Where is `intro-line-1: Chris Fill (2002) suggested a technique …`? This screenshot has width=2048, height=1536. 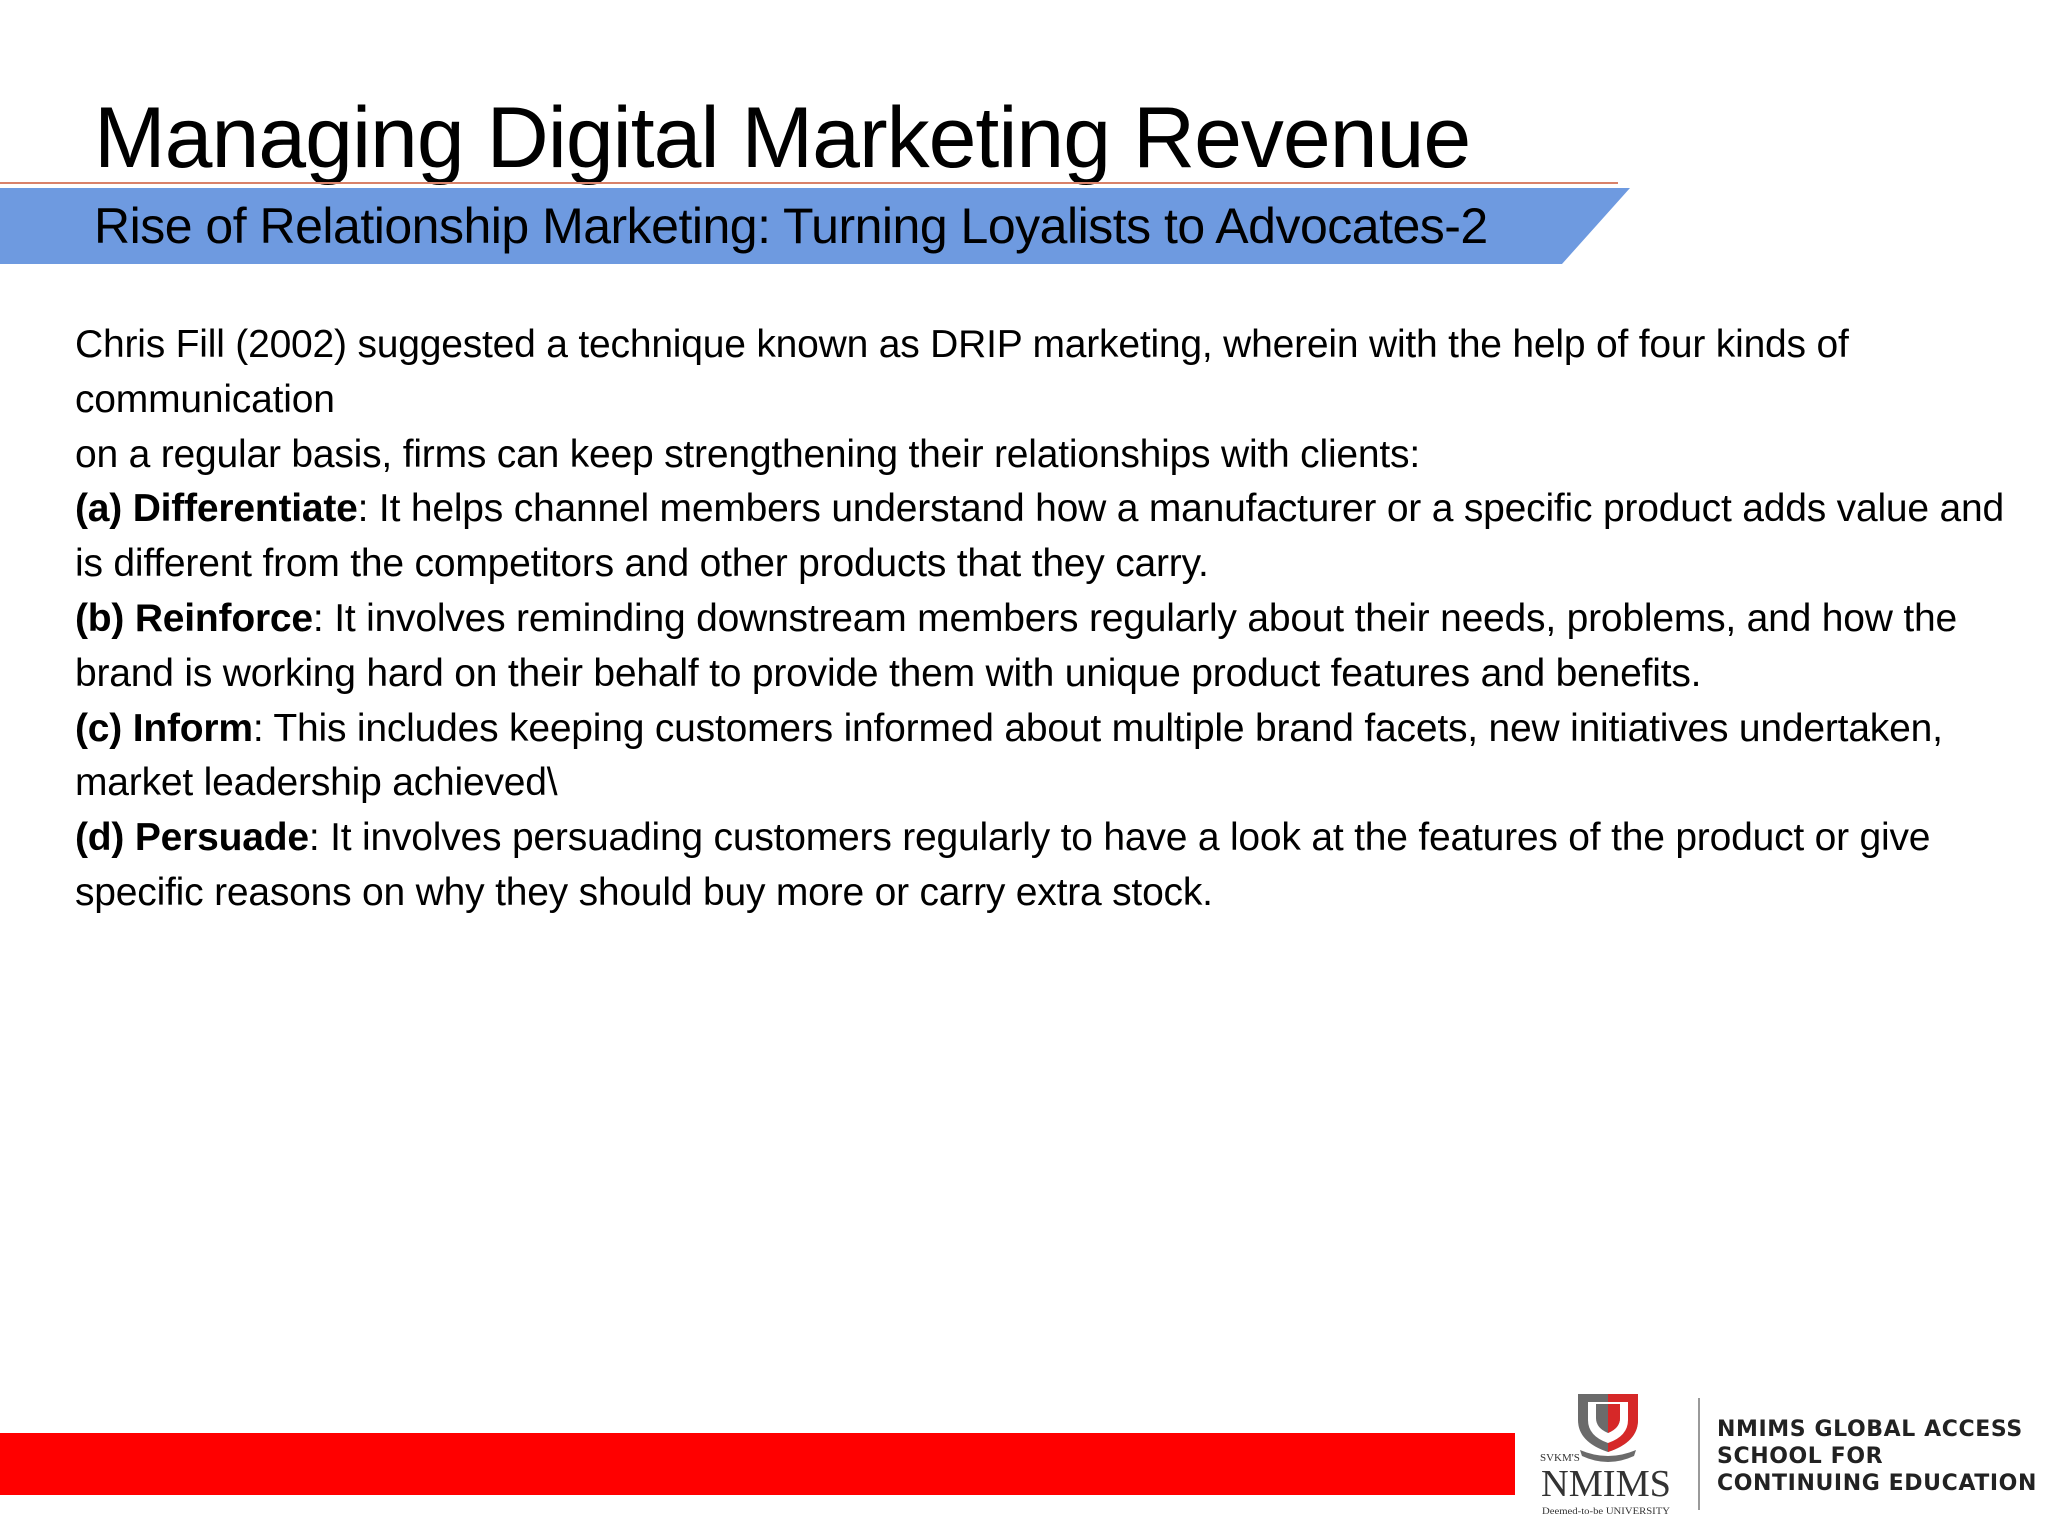 intro-line-1: Chris Fill (2002) suggested a technique … is located at coordinates (962, 372).